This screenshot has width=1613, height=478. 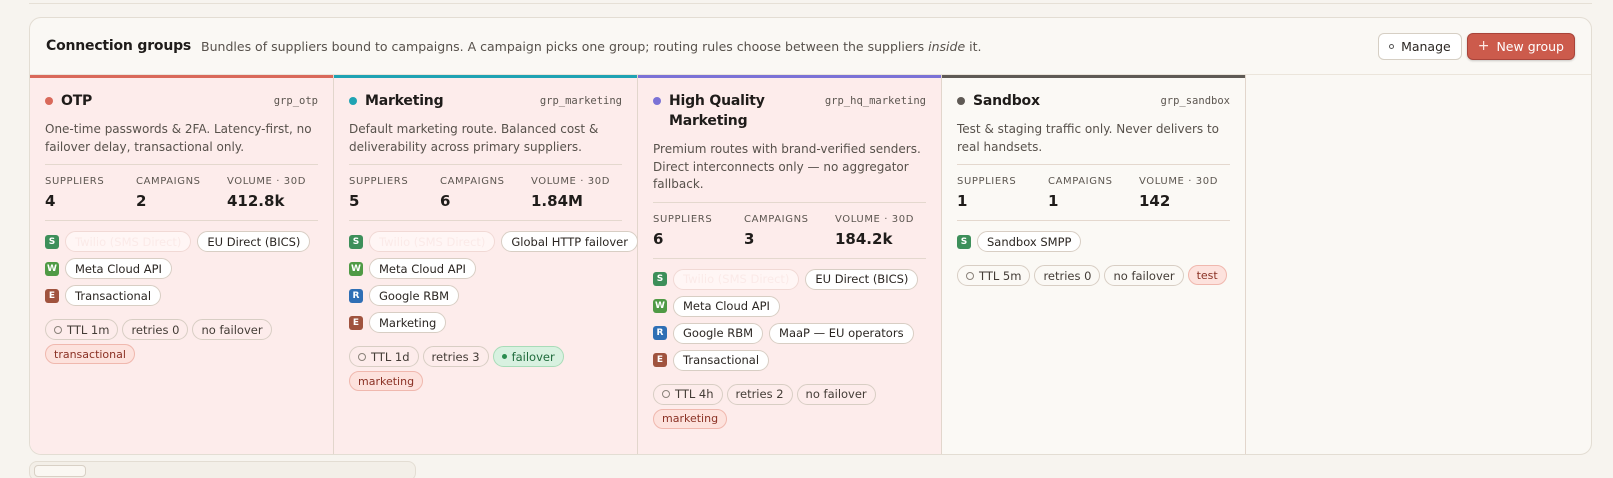 I want to click on status-dot-icon, so click(x=504, y=356).